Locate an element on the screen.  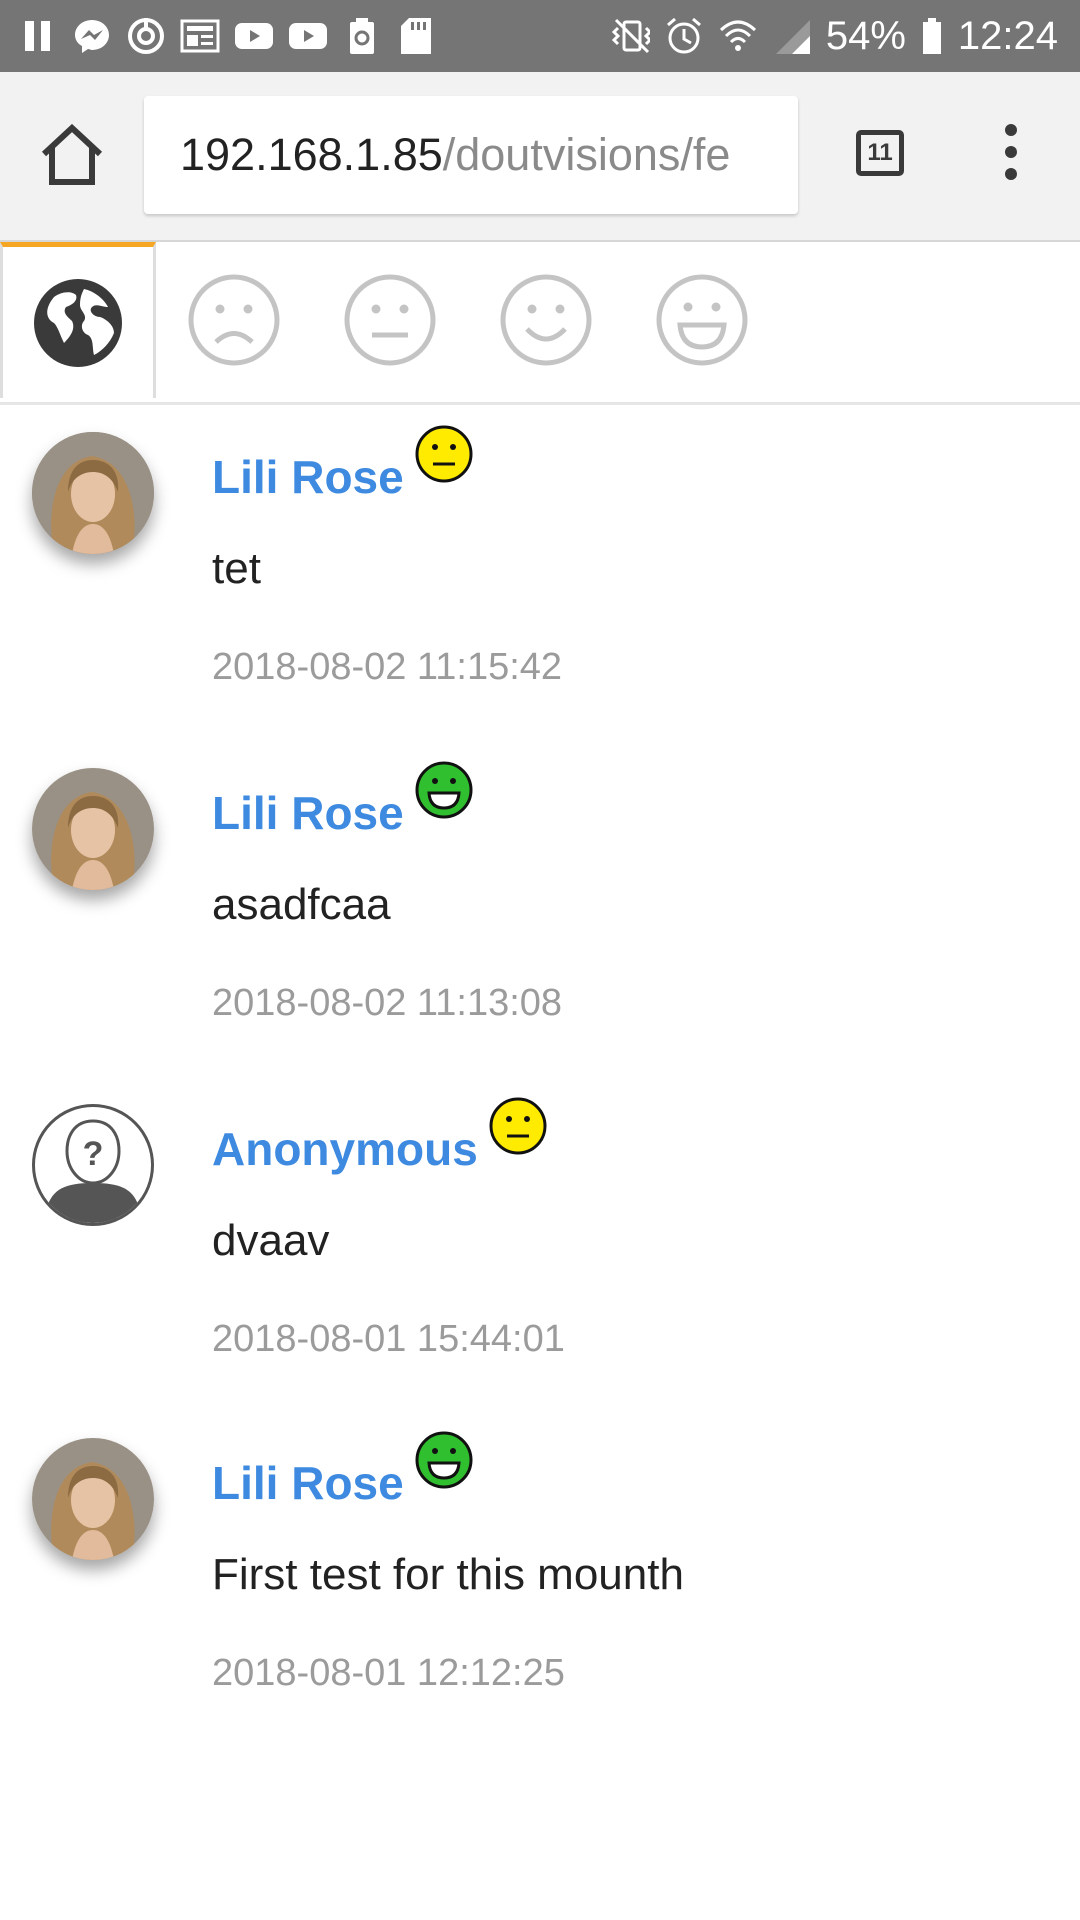
url-text: 192.168.1.85/doutvisions/fe is located at coordinates (455, 155).